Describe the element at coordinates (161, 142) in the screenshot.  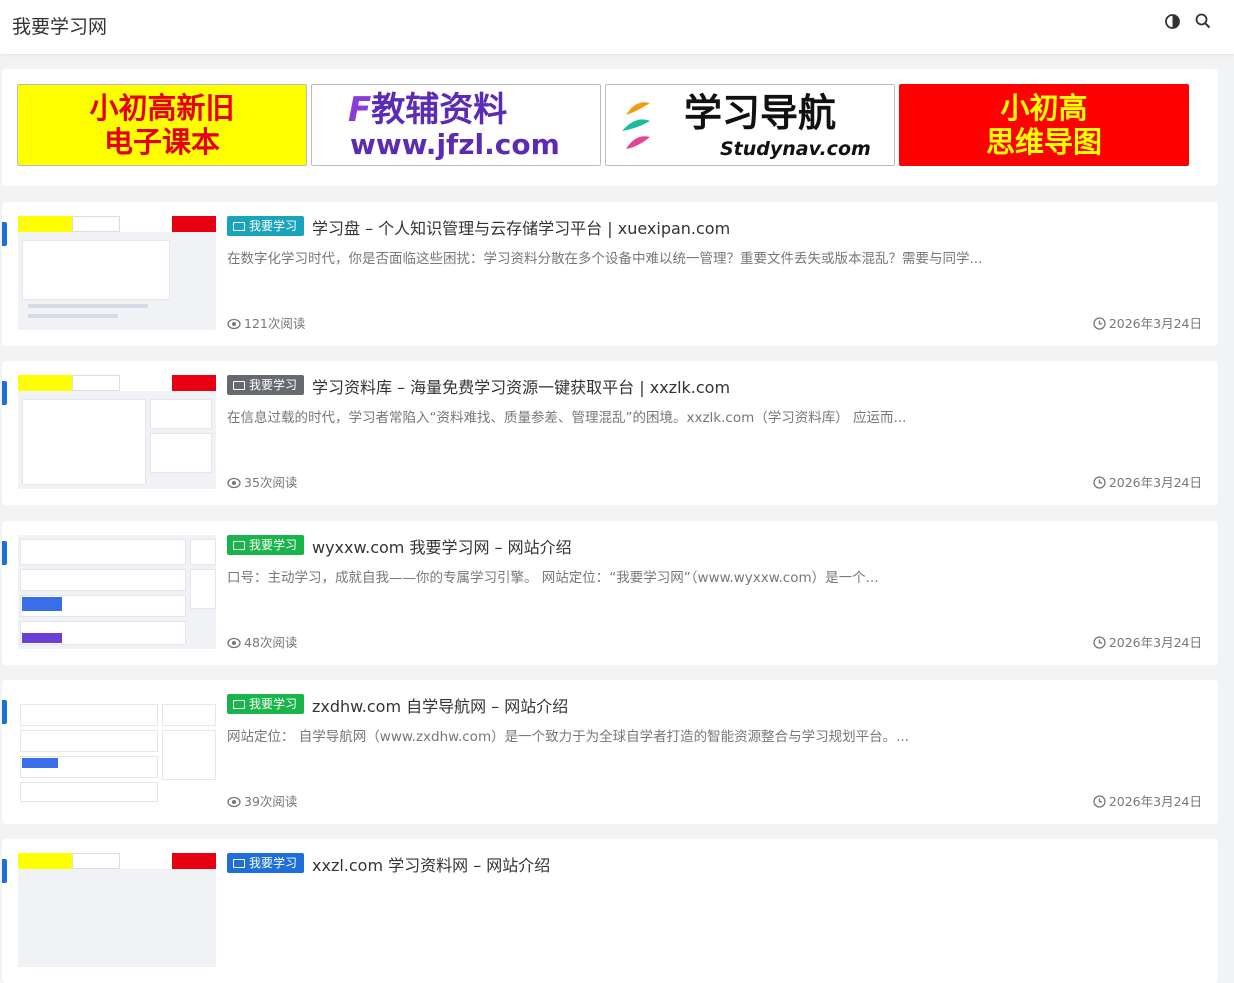
I see `banner-line: 电子课本` at that location.